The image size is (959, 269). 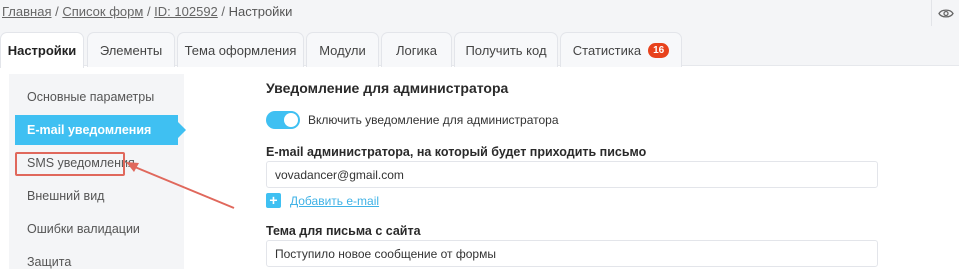 I want to click on sidebar-item-appearance: Внешний вид, so click(x=96, y=196).